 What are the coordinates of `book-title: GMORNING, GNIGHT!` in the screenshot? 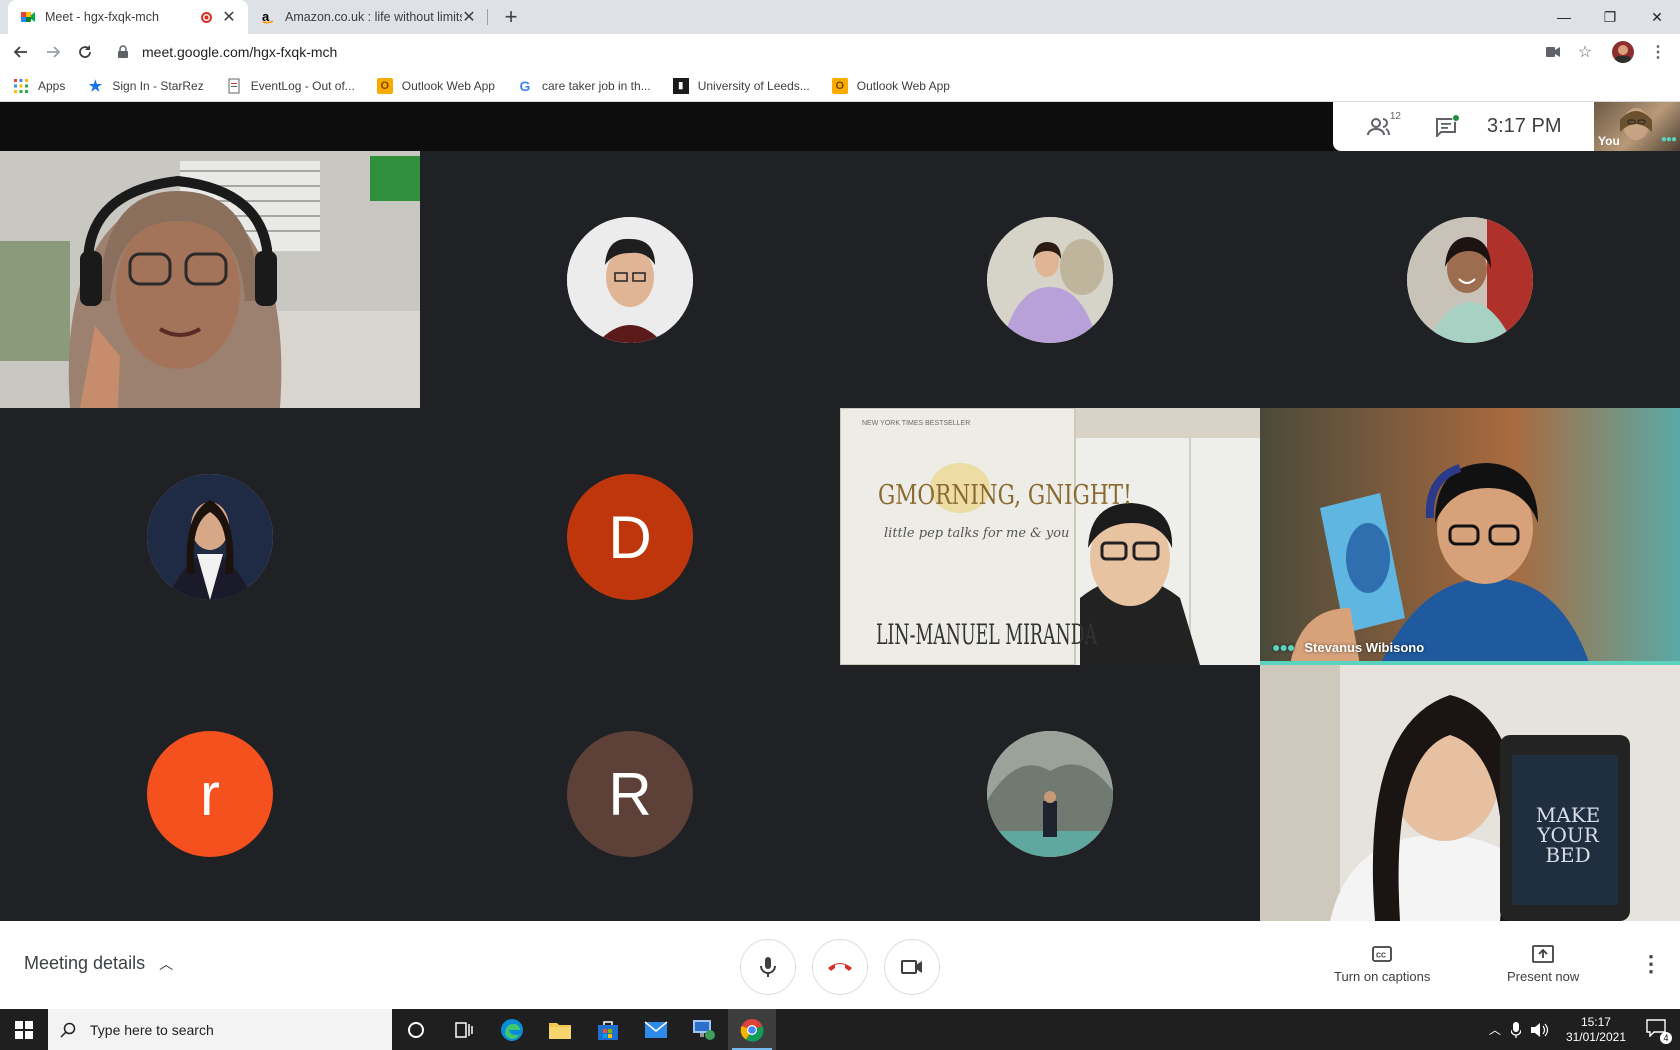 It's located at (1005, 495).